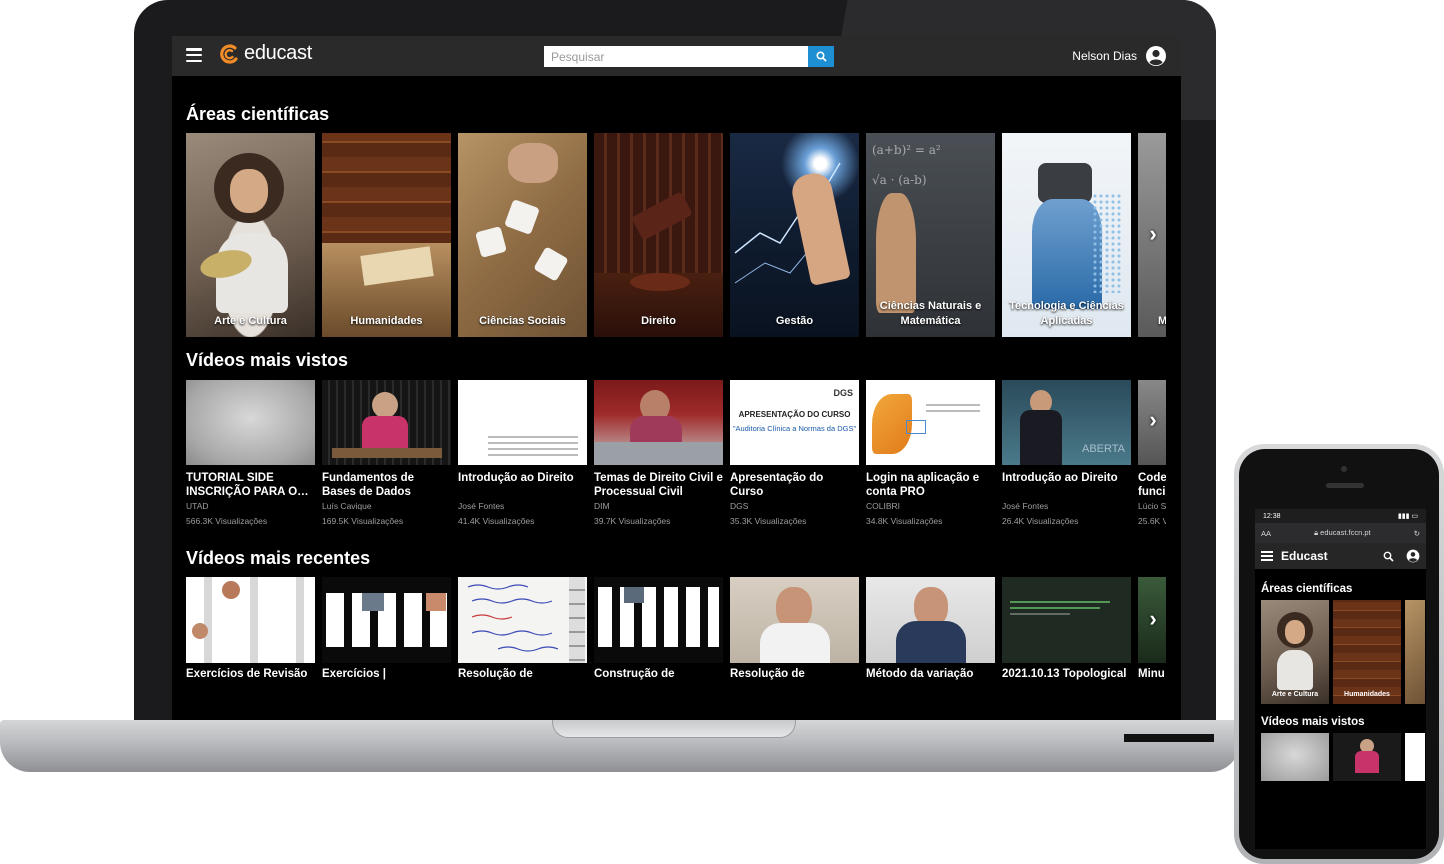  I want to click on url-display: 🔒︎ educast.fccn.pt, so click(1342, 533).